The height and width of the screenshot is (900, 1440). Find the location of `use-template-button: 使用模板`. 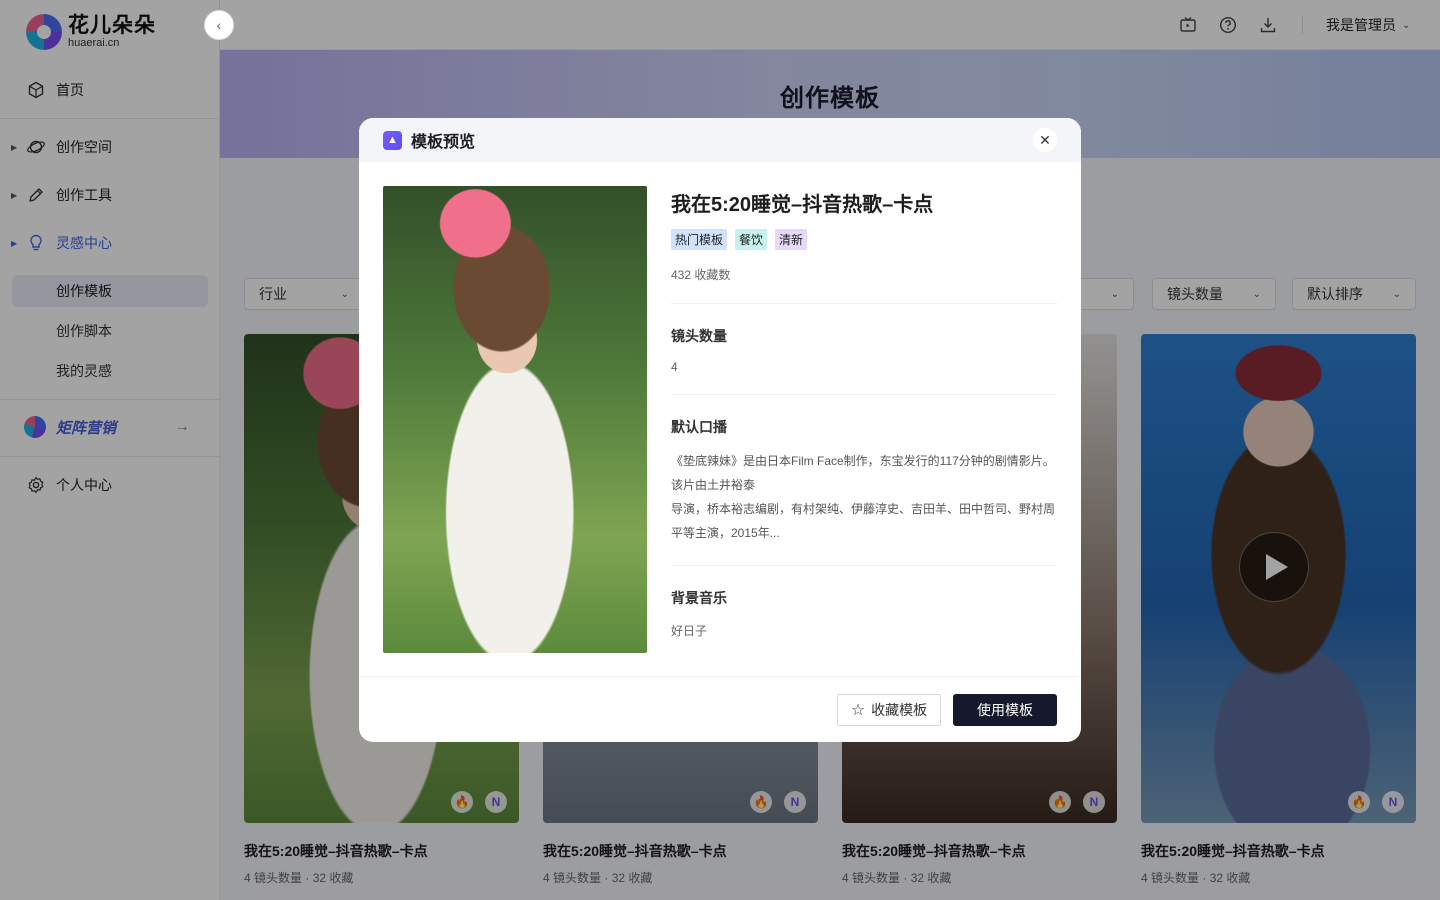

use-template-button: 使用模板 is located at coordinates (1005, 710).